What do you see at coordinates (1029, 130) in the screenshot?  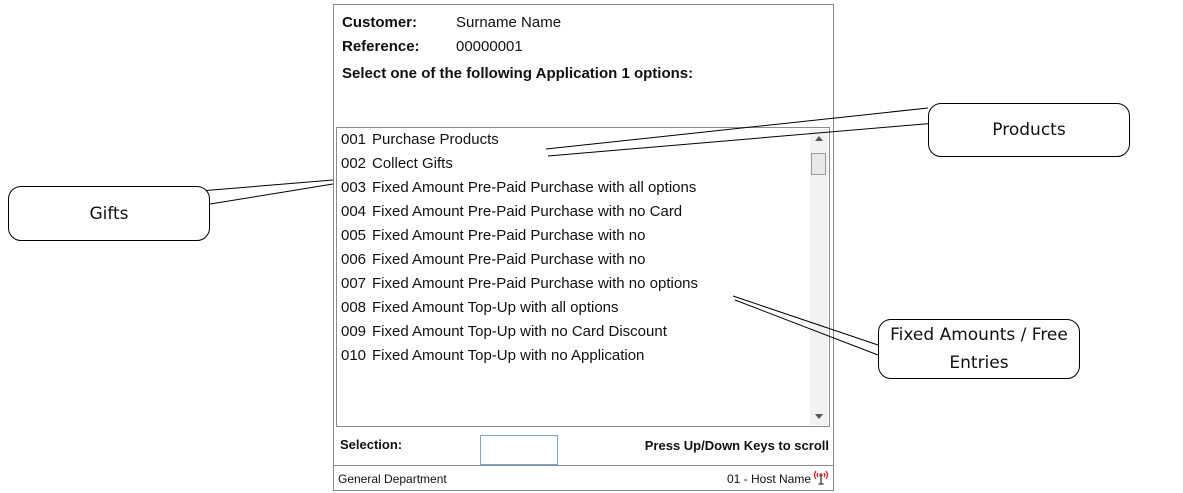 I see `callout-products: Products` at bounding box center [1029, 130].